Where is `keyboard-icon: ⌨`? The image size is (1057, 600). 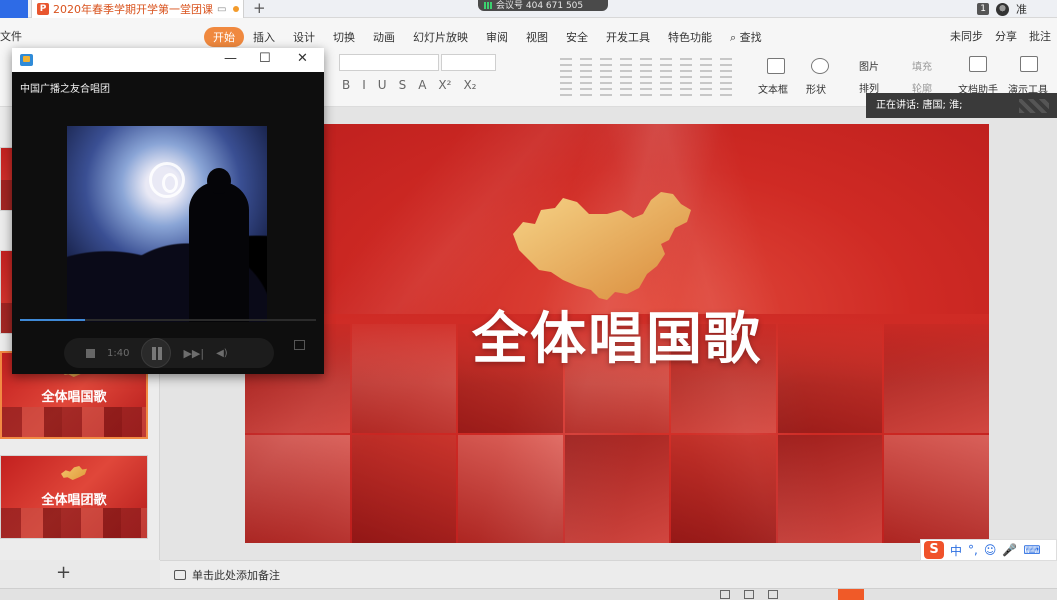 keyboard-icon: ⌨ is located at coordinates (1031, 550).